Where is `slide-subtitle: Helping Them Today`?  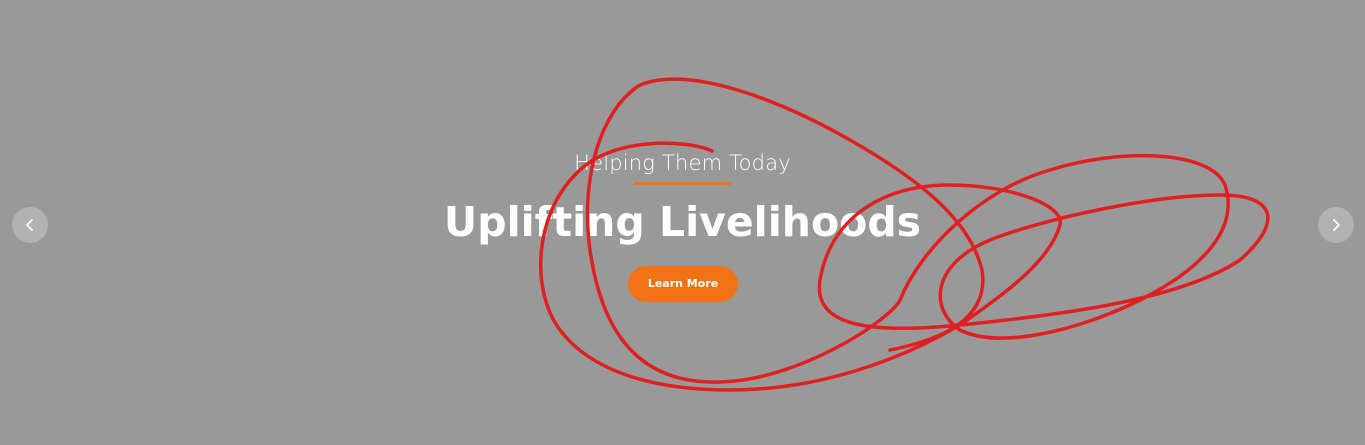 slide-subtitle: Helping Them Today is located at coordinates (682, 163).